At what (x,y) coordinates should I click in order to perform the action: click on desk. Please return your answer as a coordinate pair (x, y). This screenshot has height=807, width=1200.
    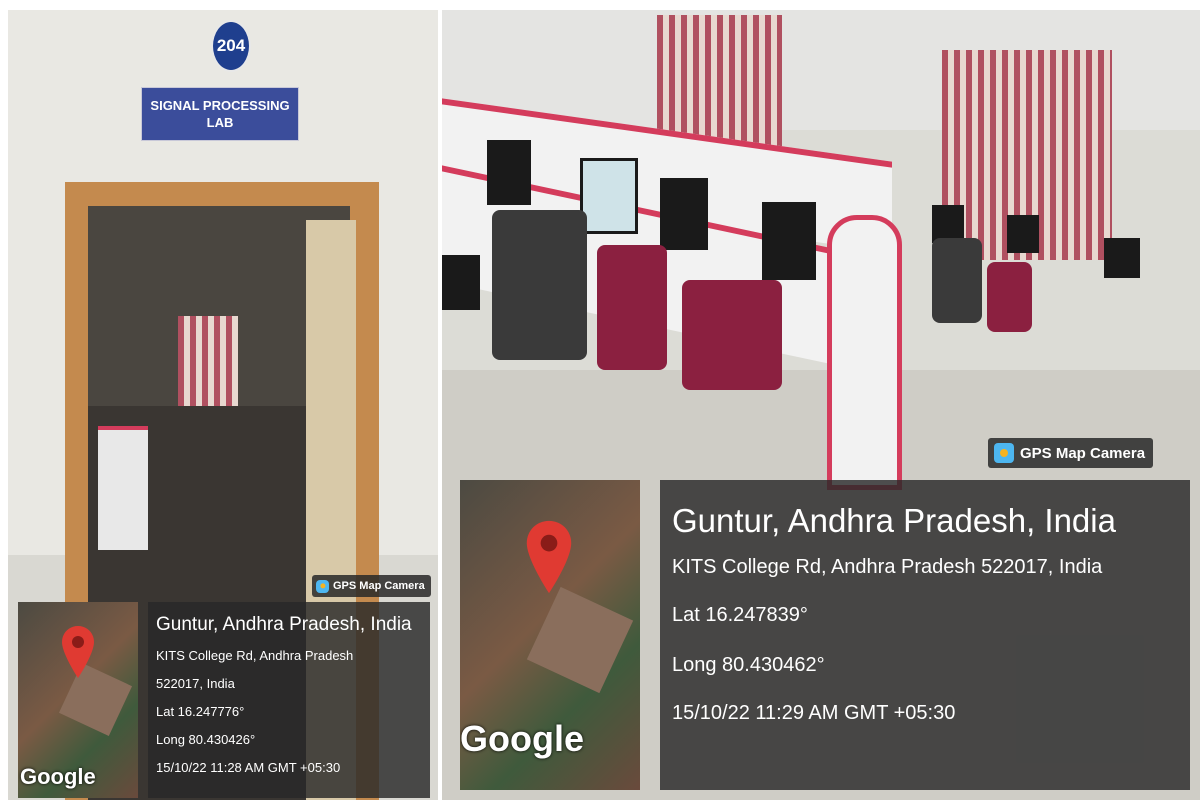
    Looking at the image, I should click on (123, 488).